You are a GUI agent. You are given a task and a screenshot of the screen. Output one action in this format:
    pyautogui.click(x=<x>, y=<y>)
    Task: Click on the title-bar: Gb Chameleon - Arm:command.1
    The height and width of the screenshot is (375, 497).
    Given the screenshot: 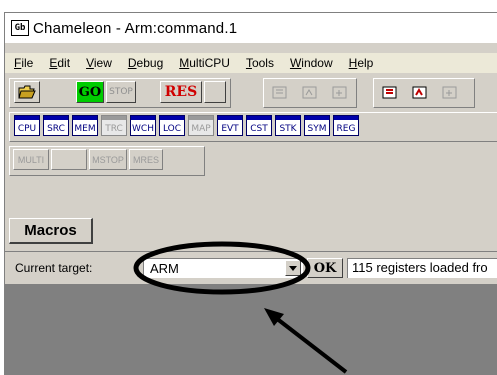 What is the action you would take?
    pyautogui.click(x=251, y=28)
    